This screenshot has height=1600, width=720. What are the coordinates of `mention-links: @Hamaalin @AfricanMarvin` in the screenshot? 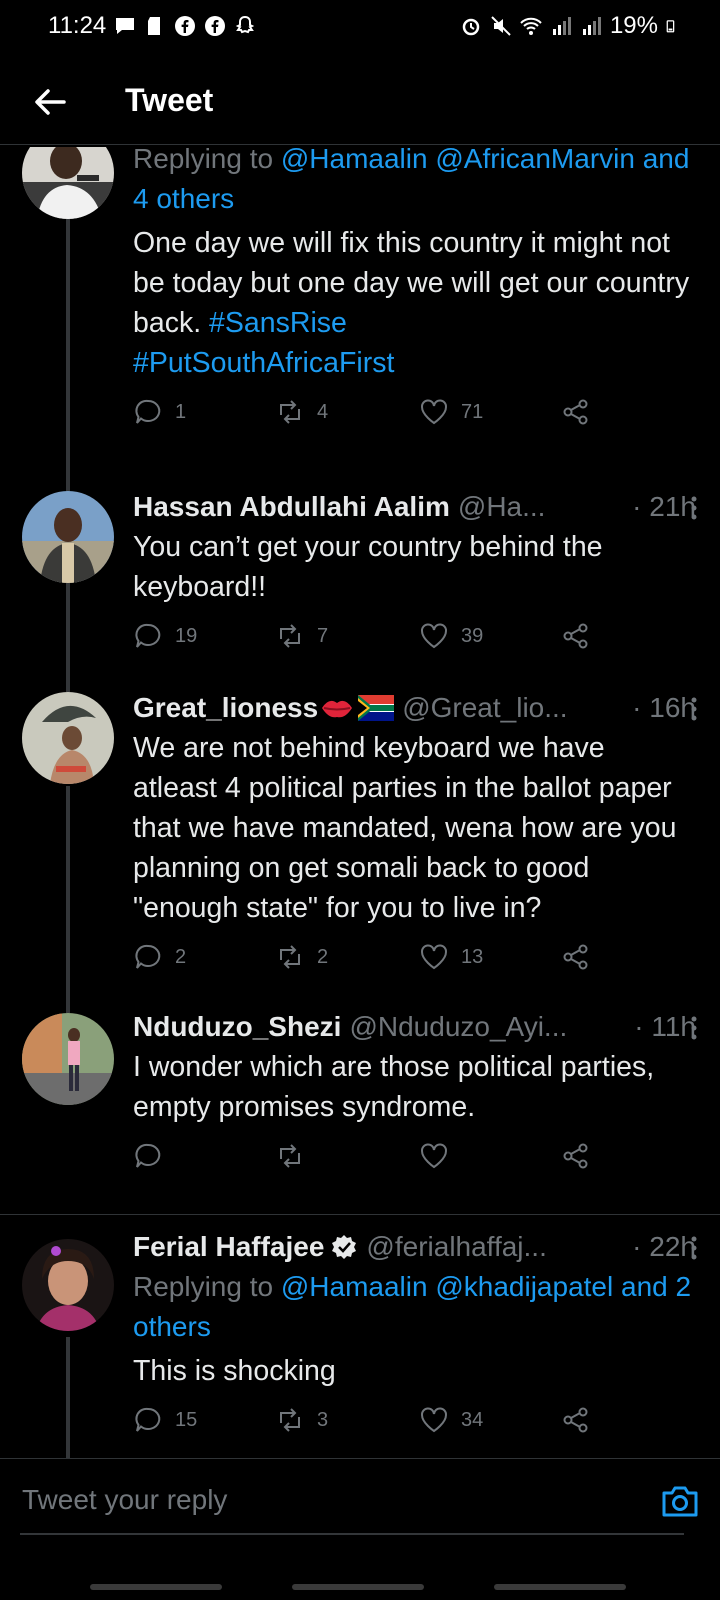 It's located at (458, 160).